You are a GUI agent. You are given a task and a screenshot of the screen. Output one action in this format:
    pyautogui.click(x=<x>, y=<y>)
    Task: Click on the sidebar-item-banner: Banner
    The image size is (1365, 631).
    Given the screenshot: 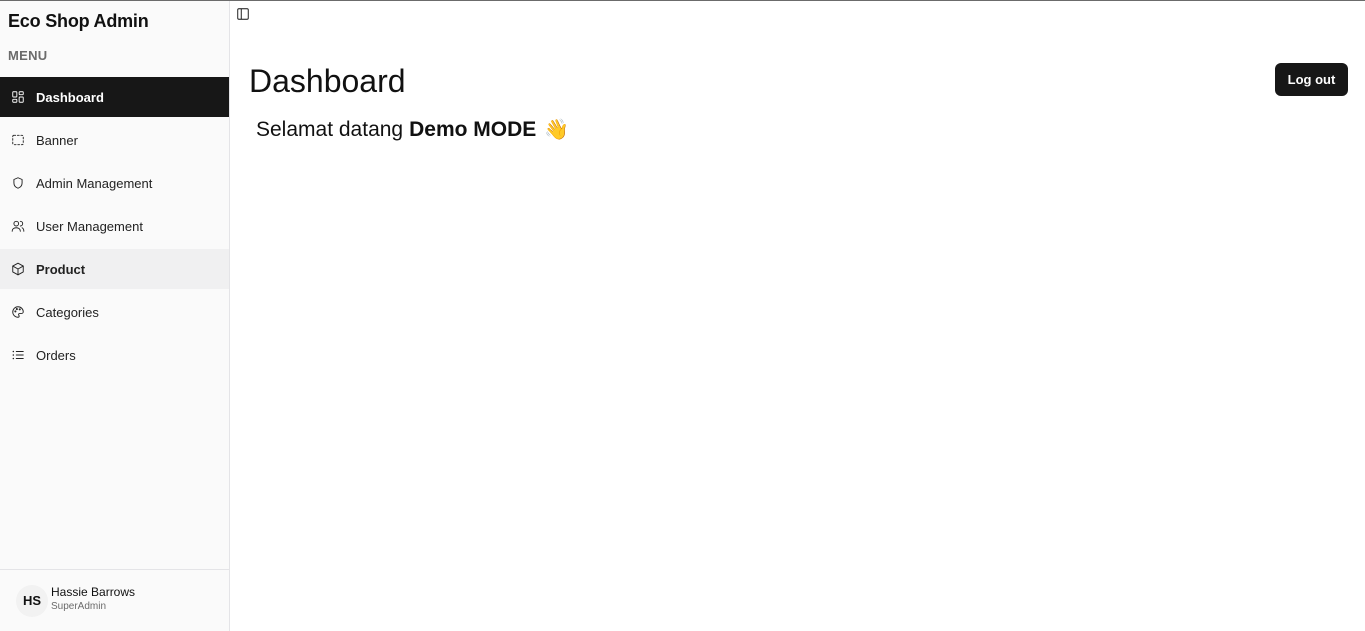 What is the action you would take?
    pyautogui.click(x=114, y=140)
    